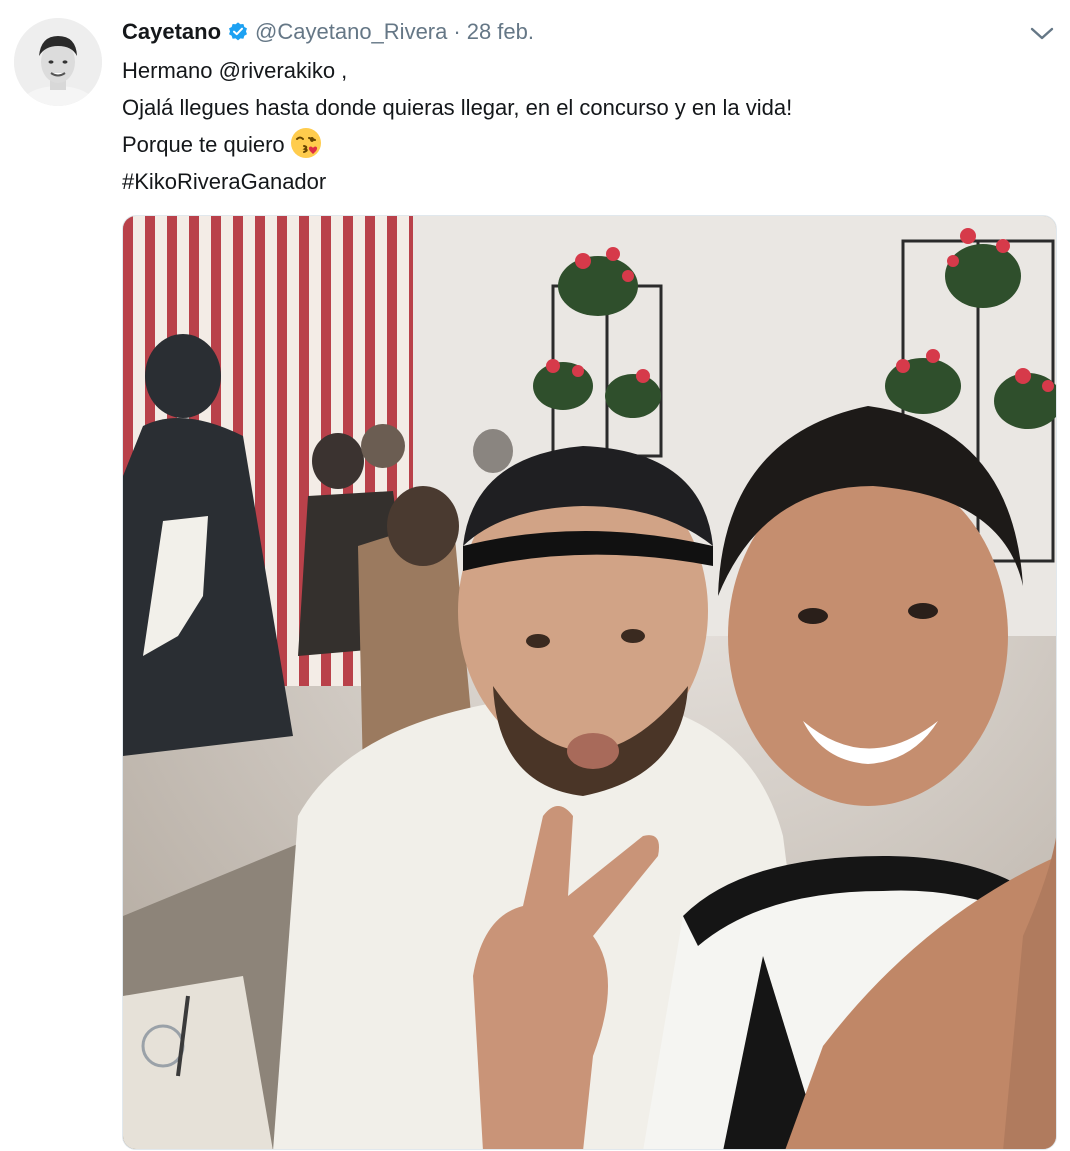  What do you see at coordinates (171, 32) in the screenshot?
I see `display-name: Cayetano` at bounding box center [171, 32].